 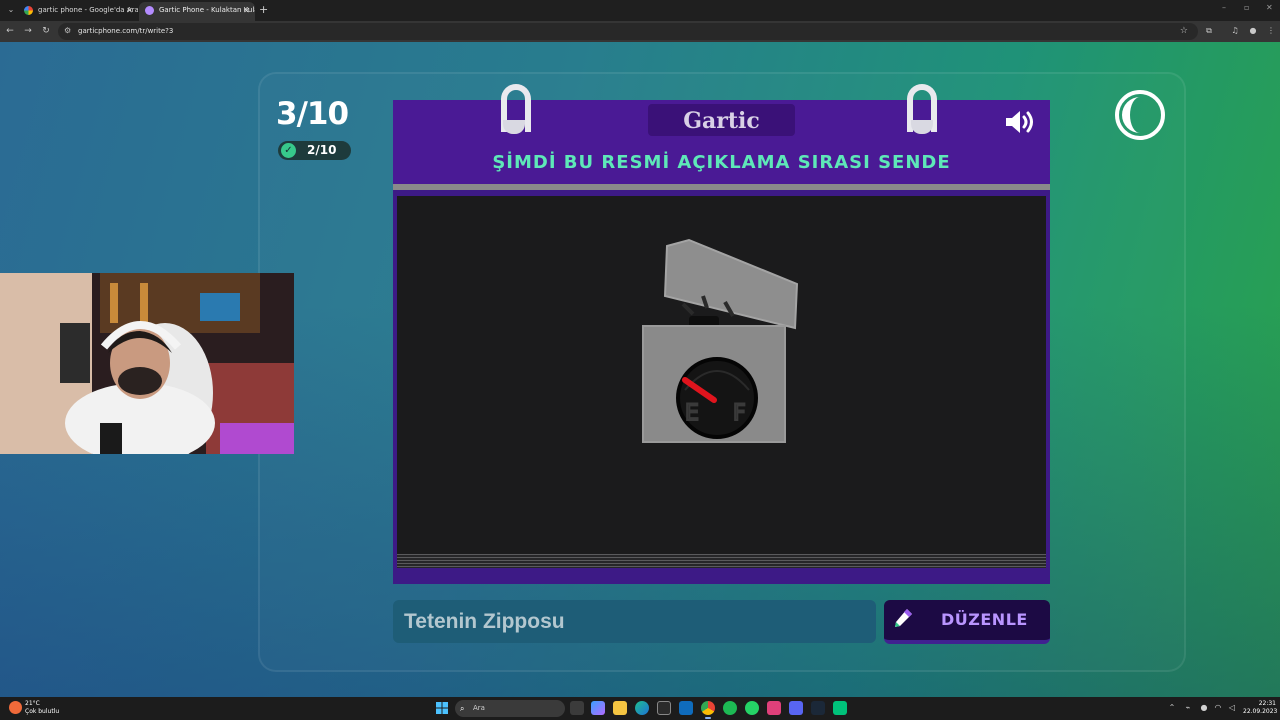 I want to click on minimize-icon: –, so click(x=1224, y=7).